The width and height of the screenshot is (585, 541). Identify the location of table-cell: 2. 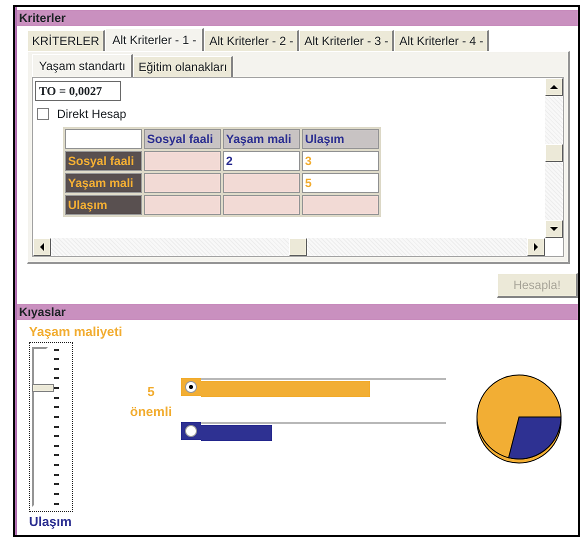
(261, 161).